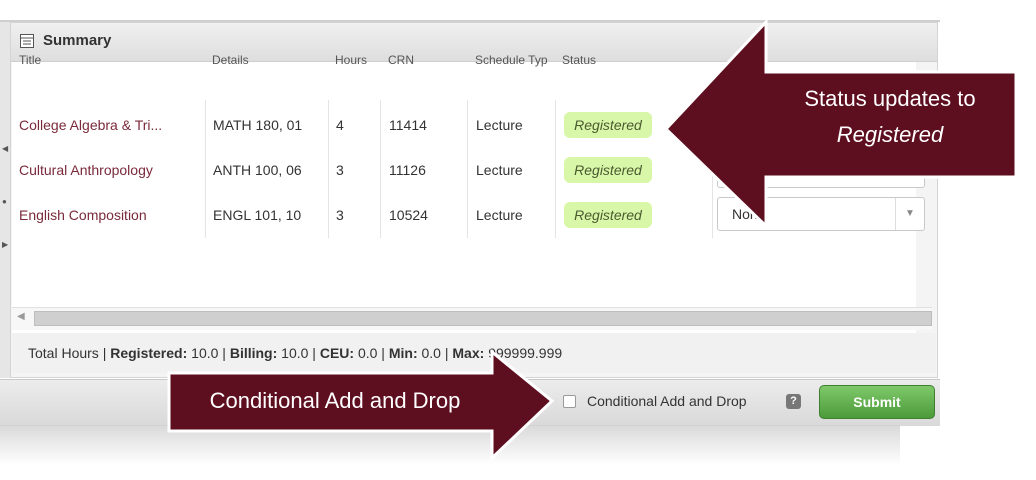 Image resolution: width=1036 pixels, height=480 pixels. What do you see at coordinates (890, 134) in the screenshot?
I see `status-callout-line2: Registered` at bounding box center [890, 134].